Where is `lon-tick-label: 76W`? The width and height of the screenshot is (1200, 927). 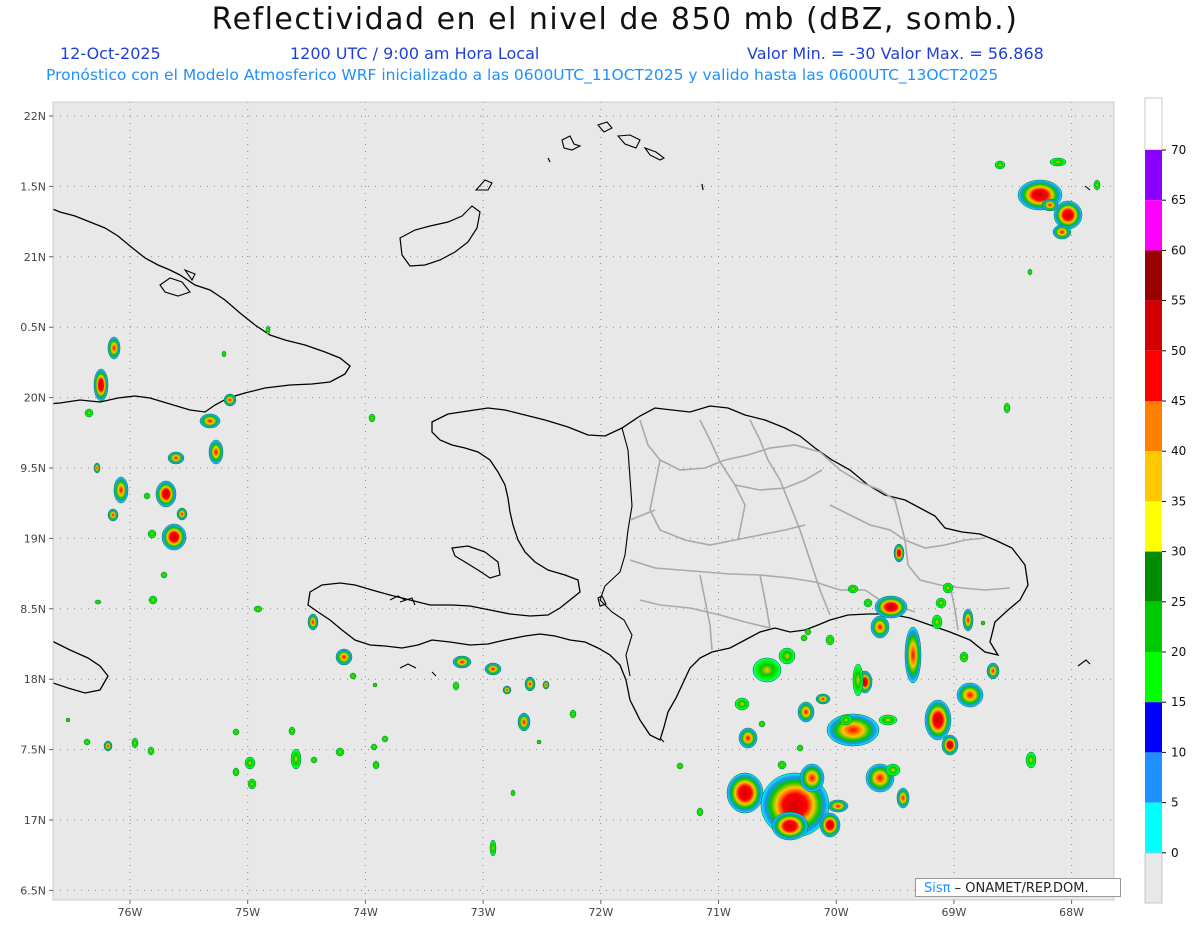 lon-tick-label: 76W is located at coordinates (130, 912).